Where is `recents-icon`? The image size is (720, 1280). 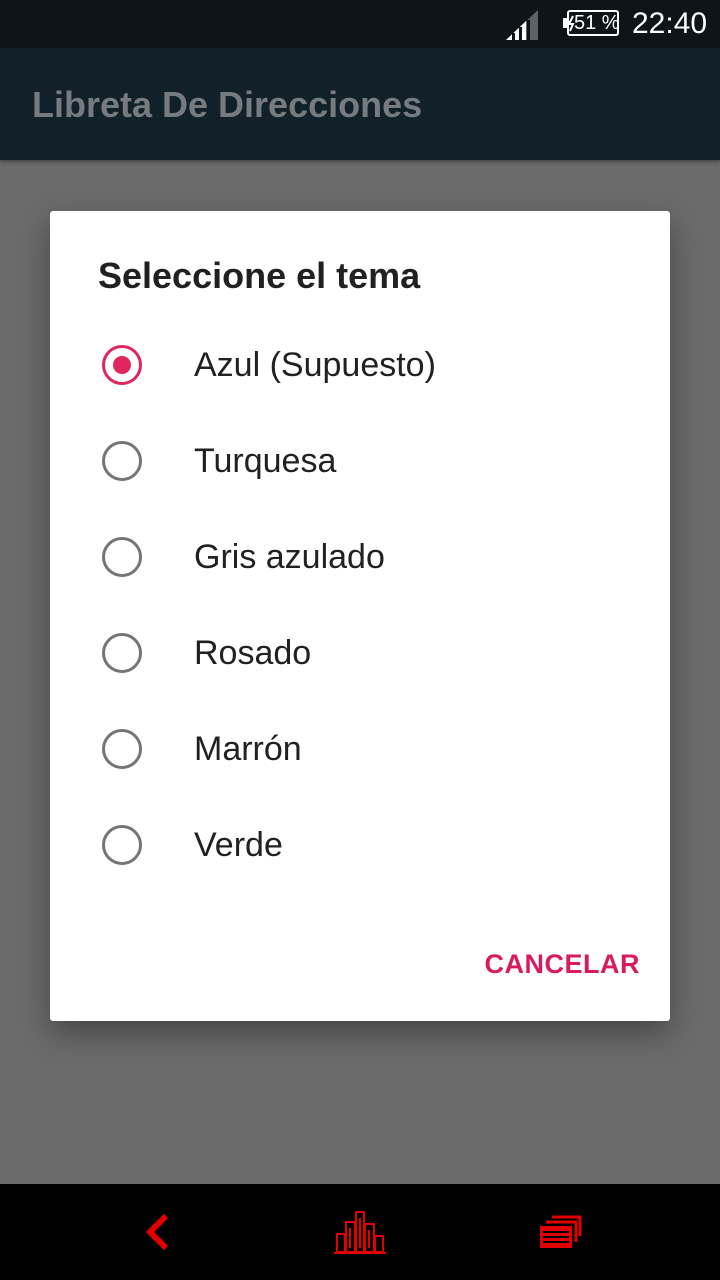
recents-icon is located at coordinates (560, 1232).